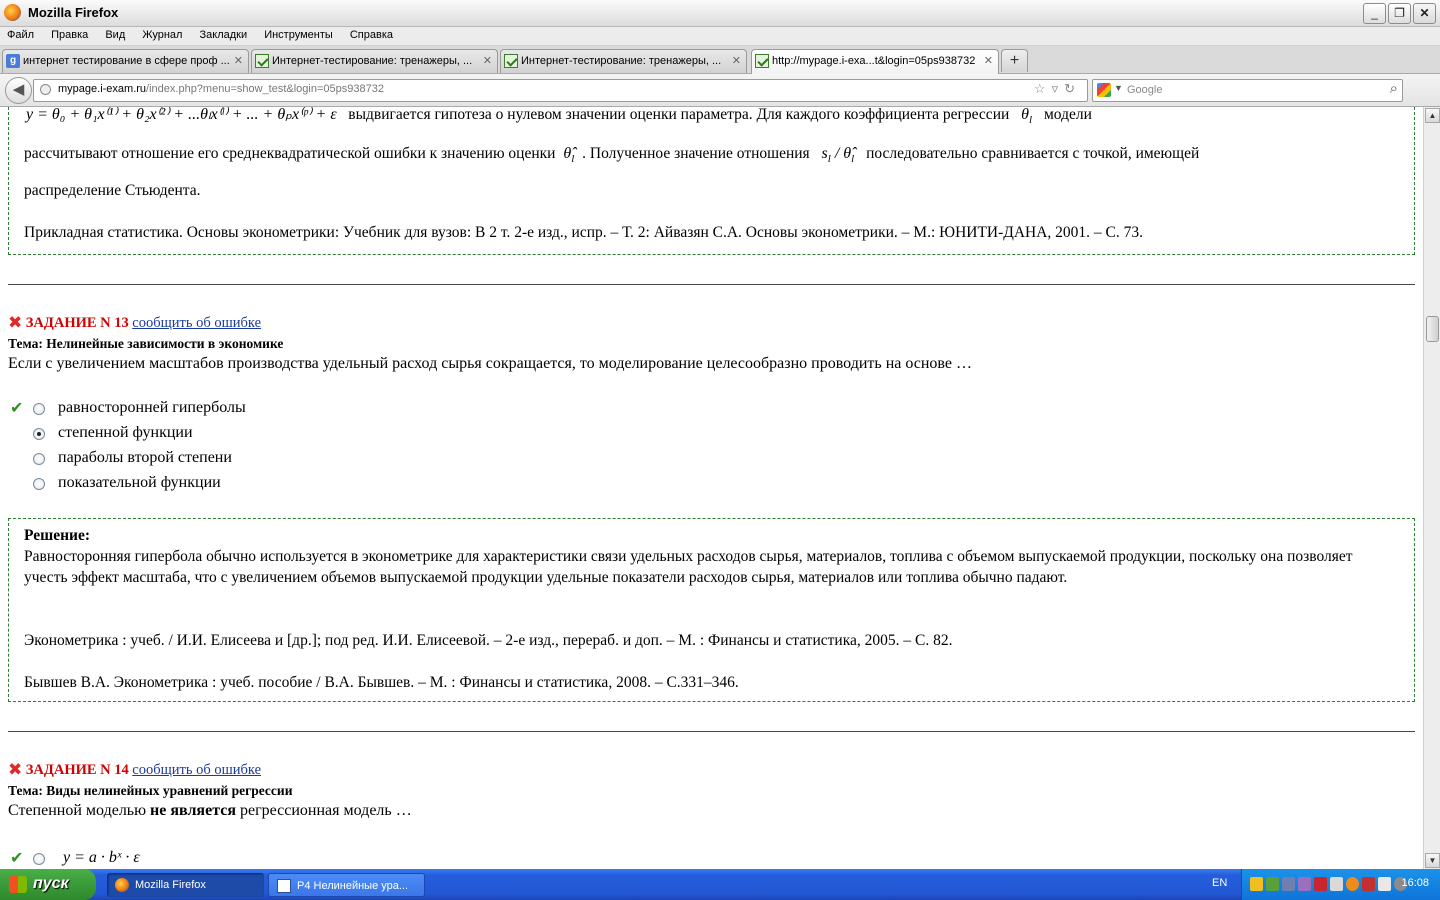  What do you see at coordinates (12, 12) in the screenshot?
I see `firefox-logo-icon` at bounding box center [12, 12].